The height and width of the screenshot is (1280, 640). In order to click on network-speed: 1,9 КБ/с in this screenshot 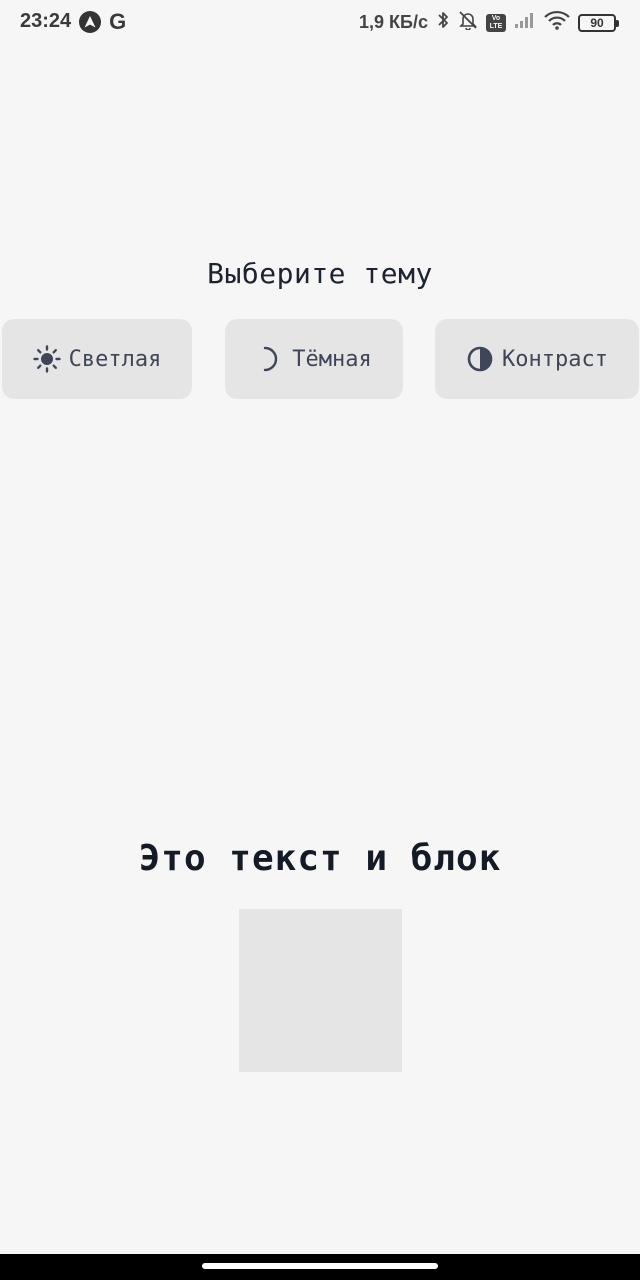, I will do `click(393, 22)`.